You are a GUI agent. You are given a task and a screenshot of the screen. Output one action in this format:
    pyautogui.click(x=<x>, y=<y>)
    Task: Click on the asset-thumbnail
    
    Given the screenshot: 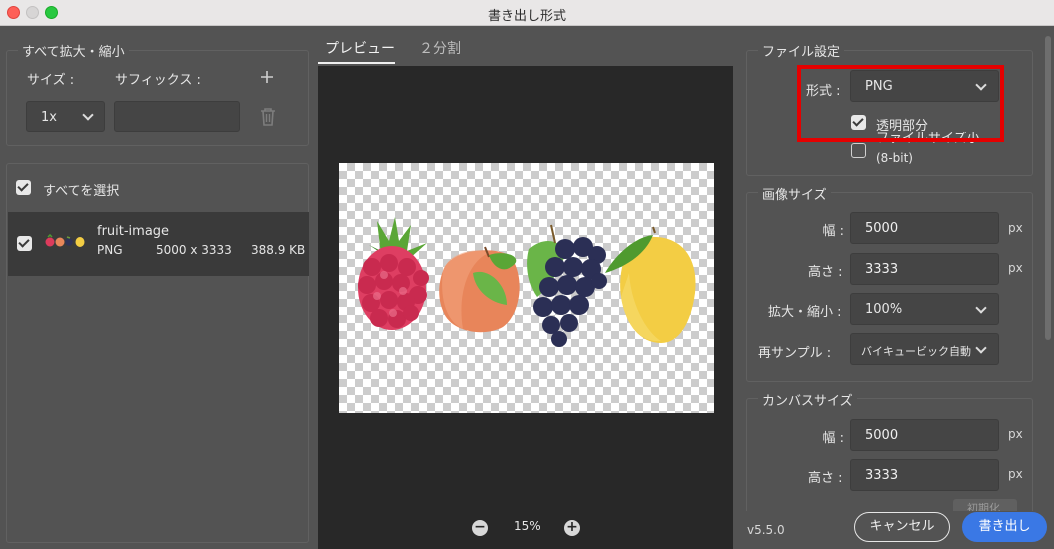 What is the action you would take?
    pyautogui.click(x=66, y=240)
    